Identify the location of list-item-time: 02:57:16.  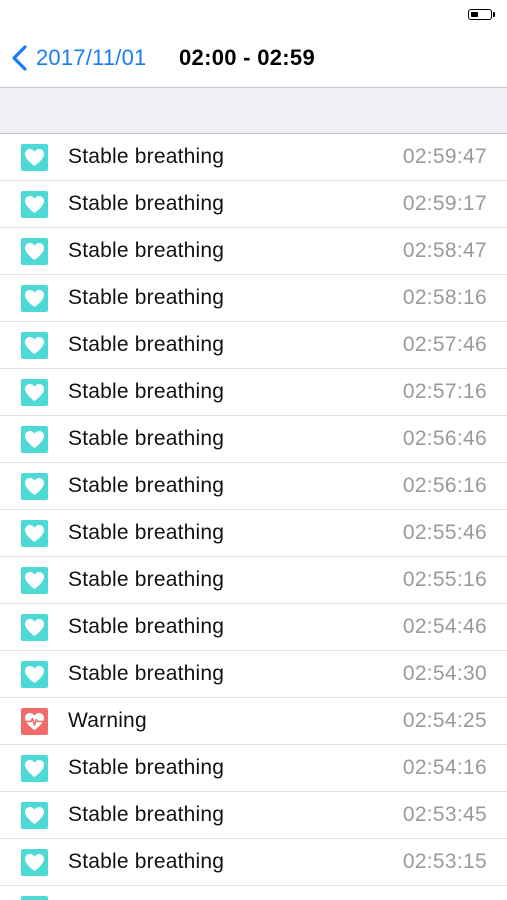
(444, 391).